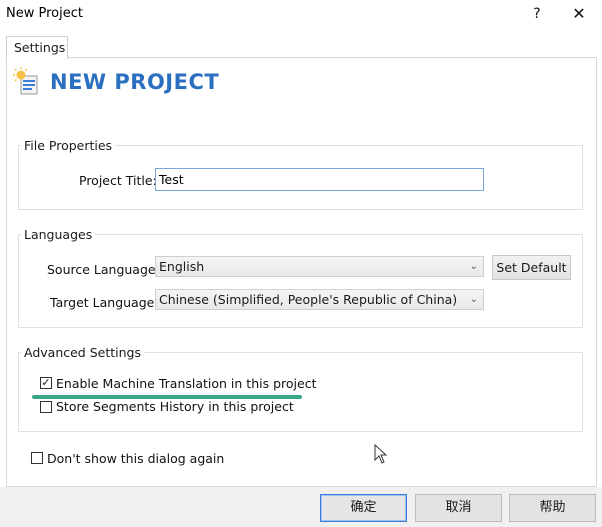 The height and width of the screenshot is (527, 602). I want to click on source-language-select: English ⌄, so click(319, 266).